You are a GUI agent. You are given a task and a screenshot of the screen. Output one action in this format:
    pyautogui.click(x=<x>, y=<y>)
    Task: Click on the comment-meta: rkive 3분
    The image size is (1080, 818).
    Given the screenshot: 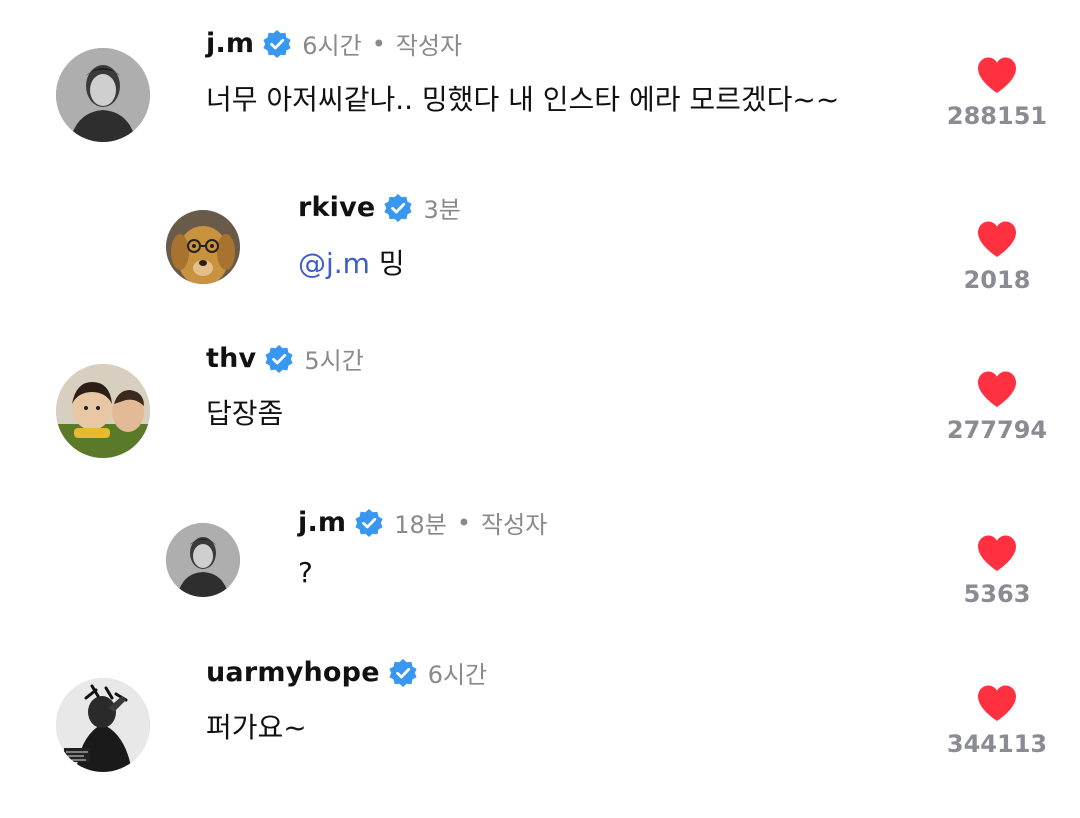 What is the action you would take?
    pyautogui.click(x=379, y=207)
    